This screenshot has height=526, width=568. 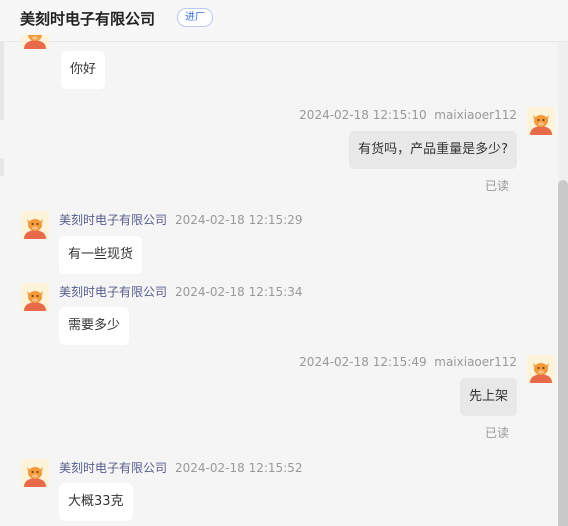 I want to click on message-bubble: 先上架, so click(x=488, y=397).